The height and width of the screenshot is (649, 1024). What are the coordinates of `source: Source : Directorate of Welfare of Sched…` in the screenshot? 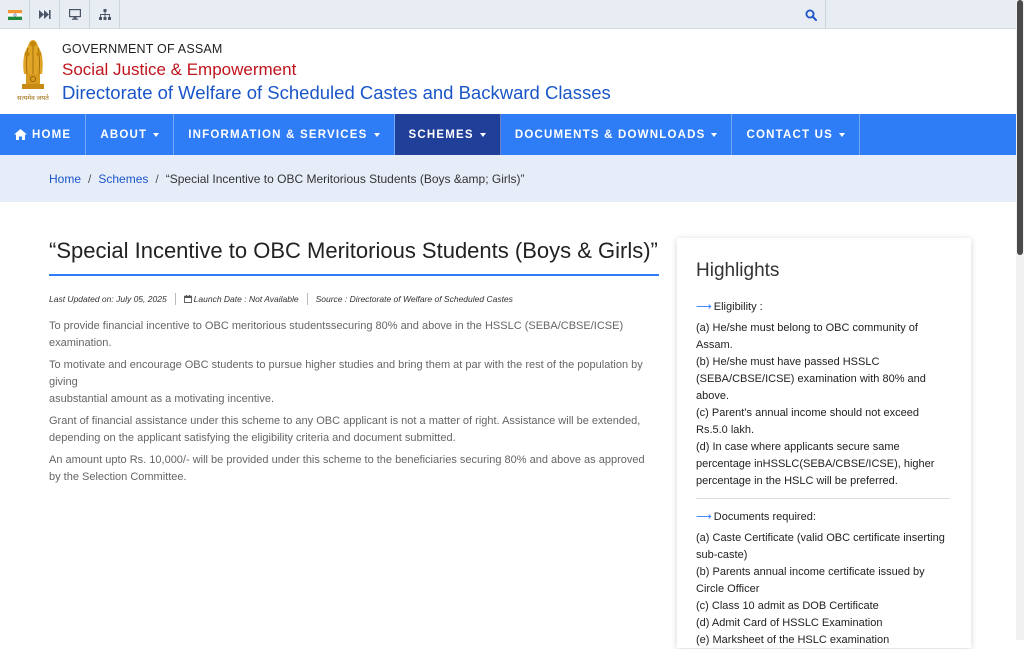 It's located at (414, 299).